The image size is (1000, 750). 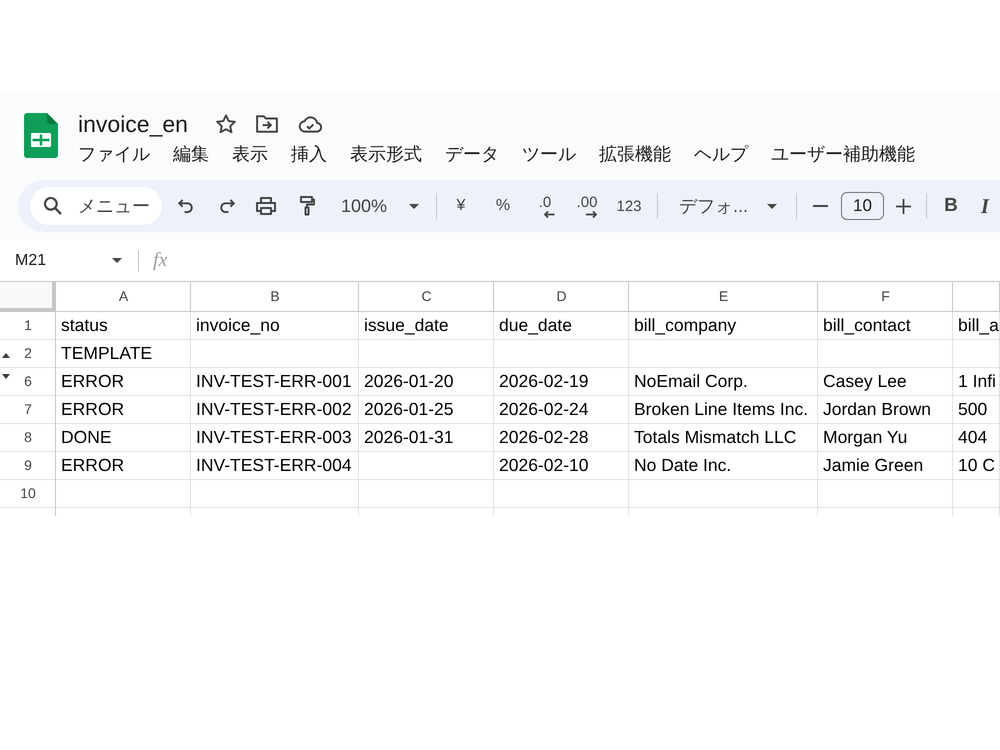 I want to click on table-cell-text: INV-TEST-ERR-001, so click(x=274, y=381).